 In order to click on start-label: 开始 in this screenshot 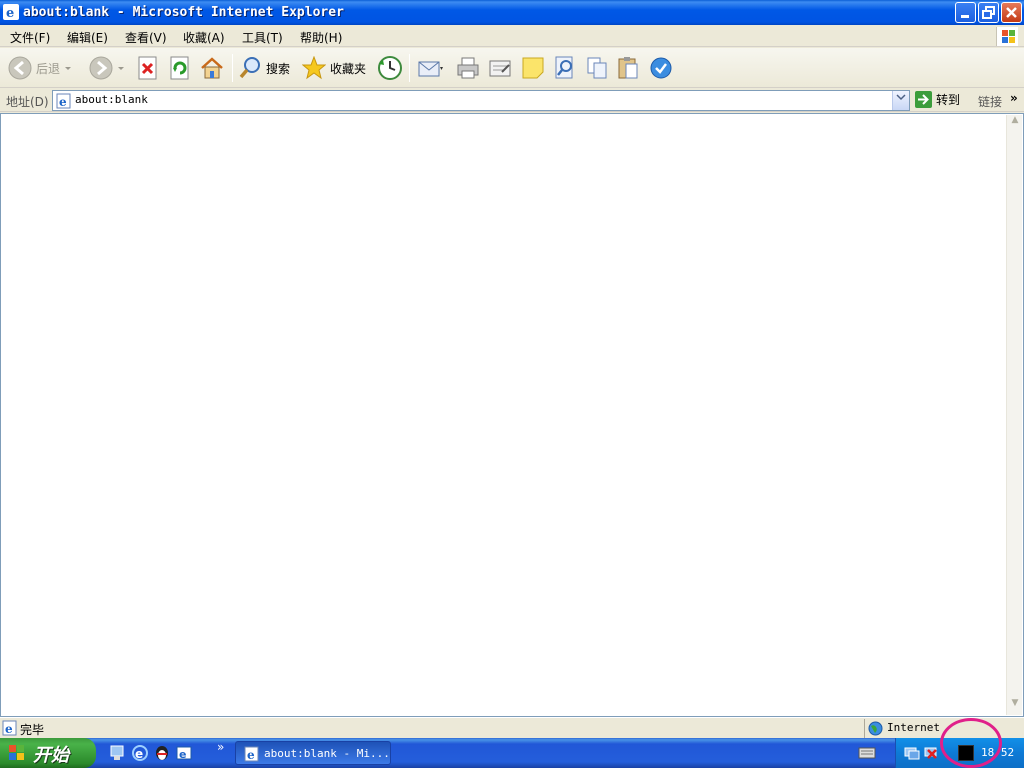, I will do `click(51, 755)`.